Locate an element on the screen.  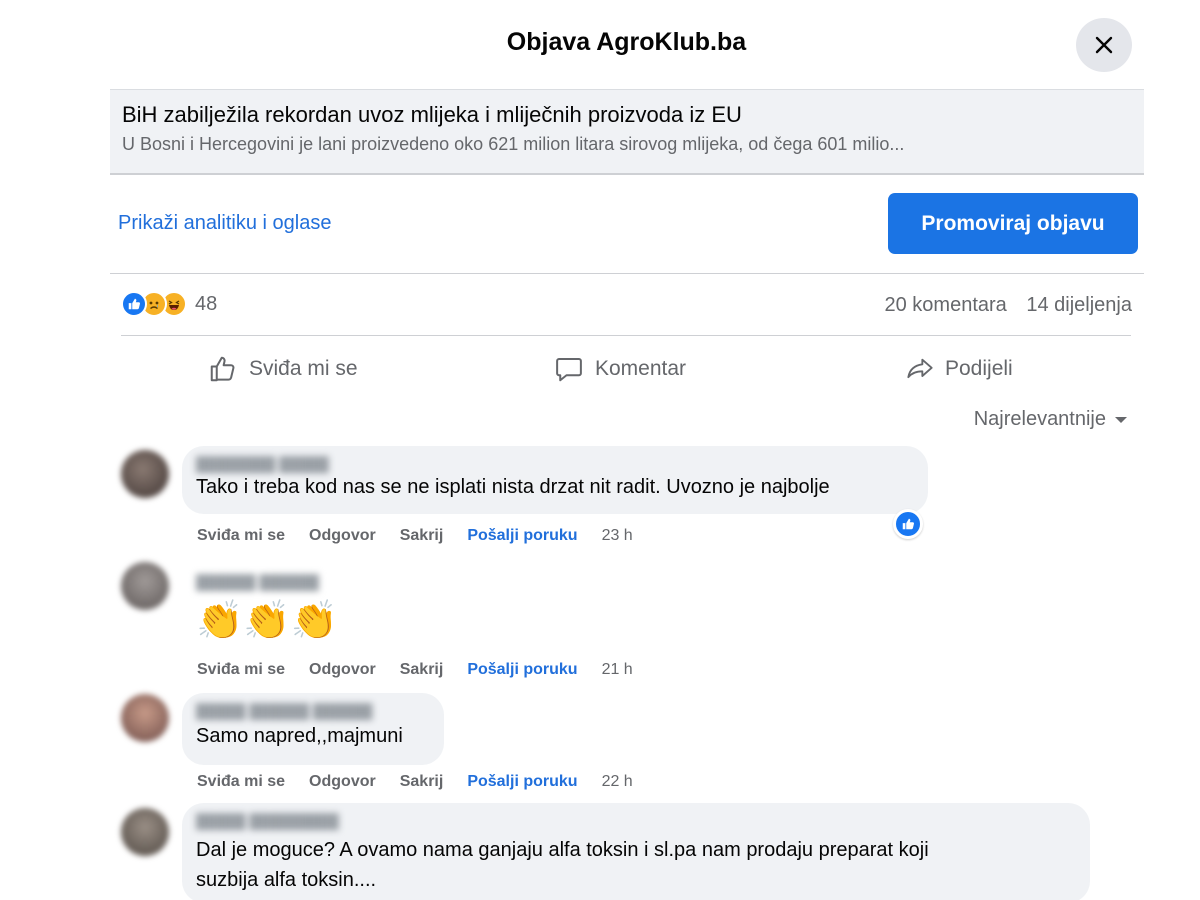
dialog-title: Objava AgroKlub.ba is located at coordinates (626, 42).